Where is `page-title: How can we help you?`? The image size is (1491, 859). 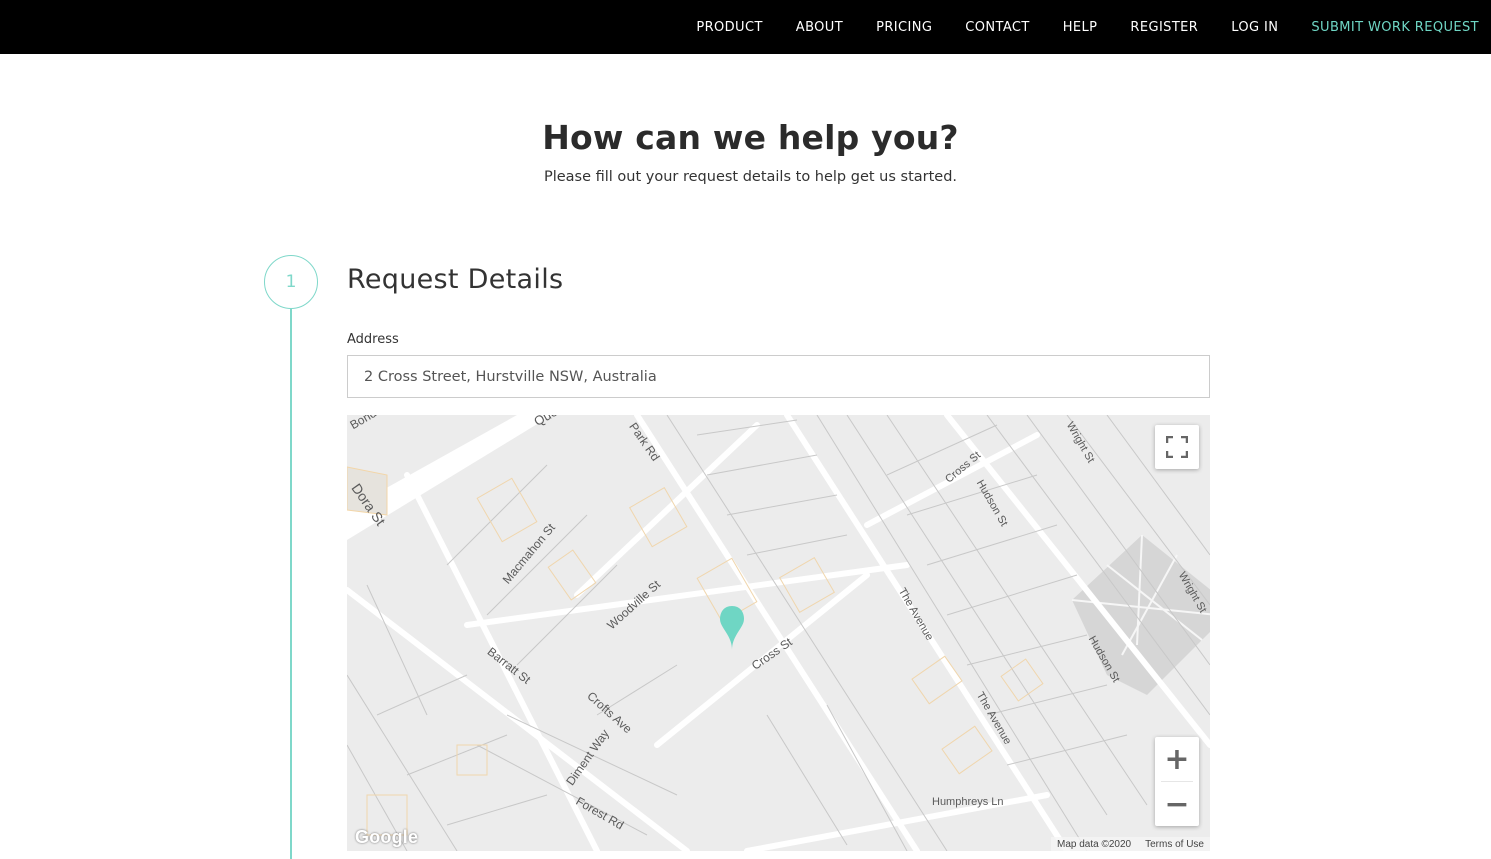 page-title: How can we help you? is located at coordinates (750, 137).